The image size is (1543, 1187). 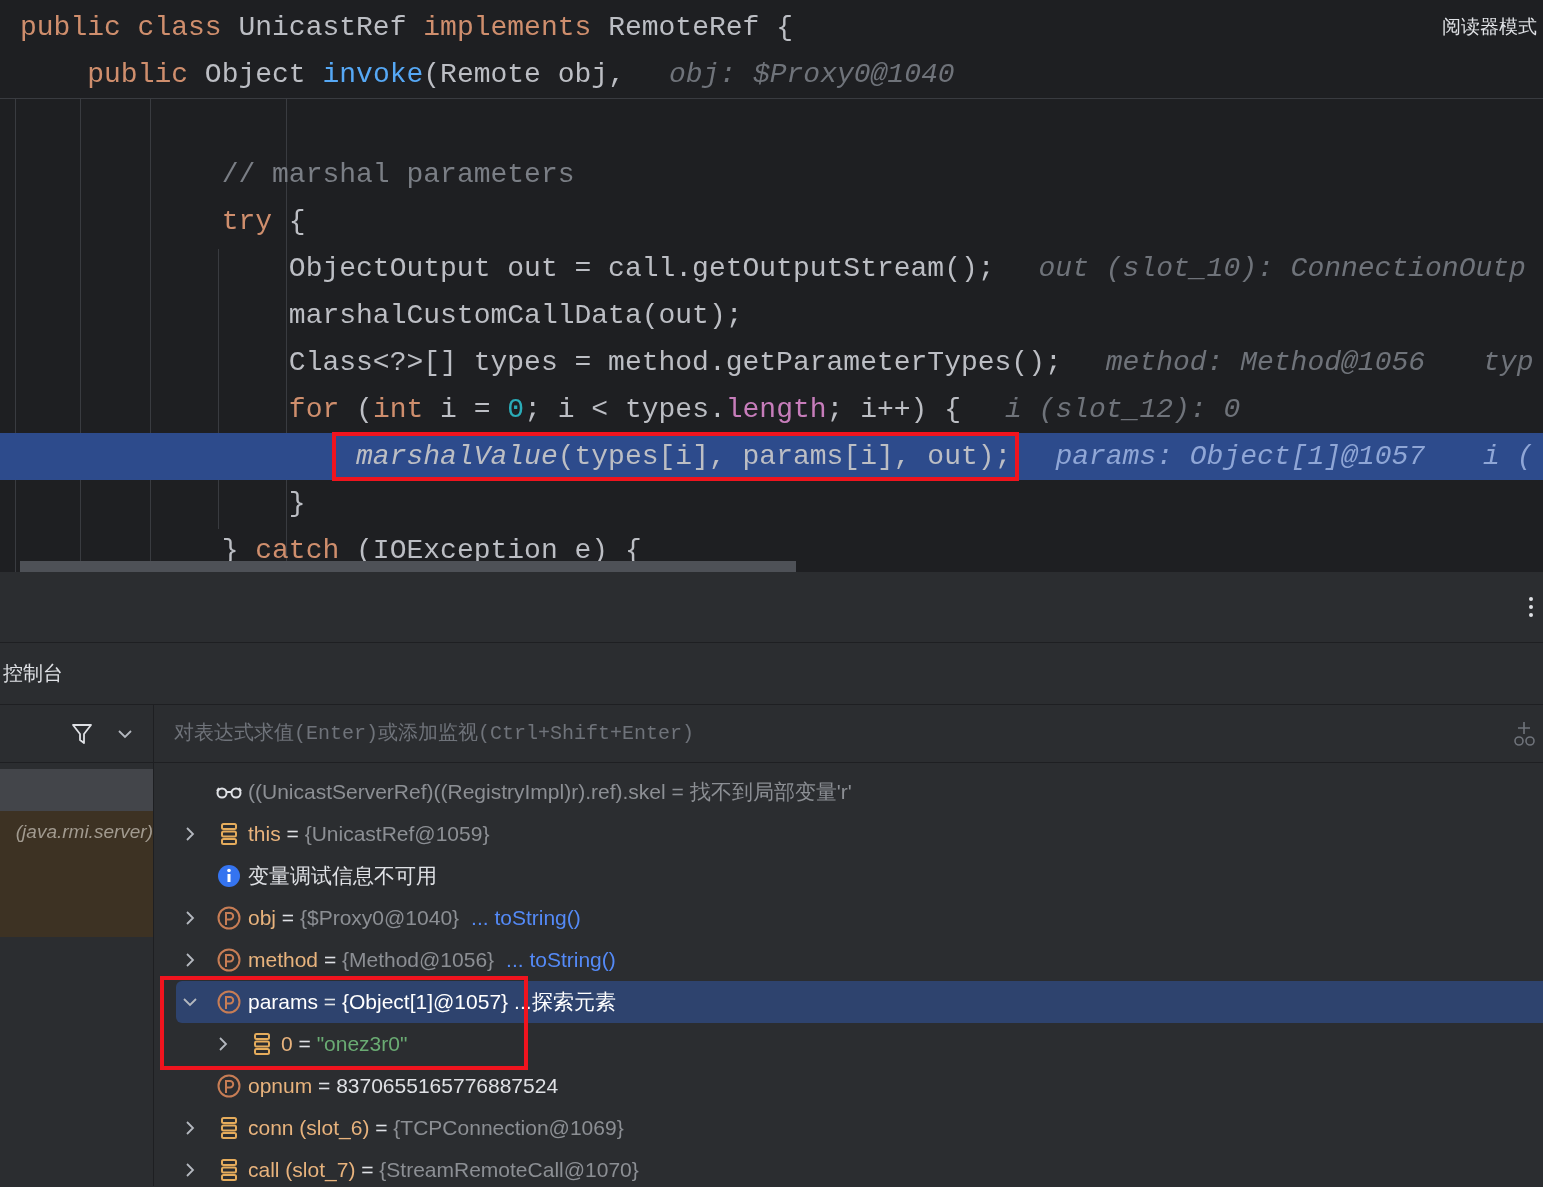 What do you see at coordinates (859, 1167) in the screenshot?
I see `variable-row: call (slot_7) = {StreamRemoteCall@1070}` at bounding box center [859, 1167].